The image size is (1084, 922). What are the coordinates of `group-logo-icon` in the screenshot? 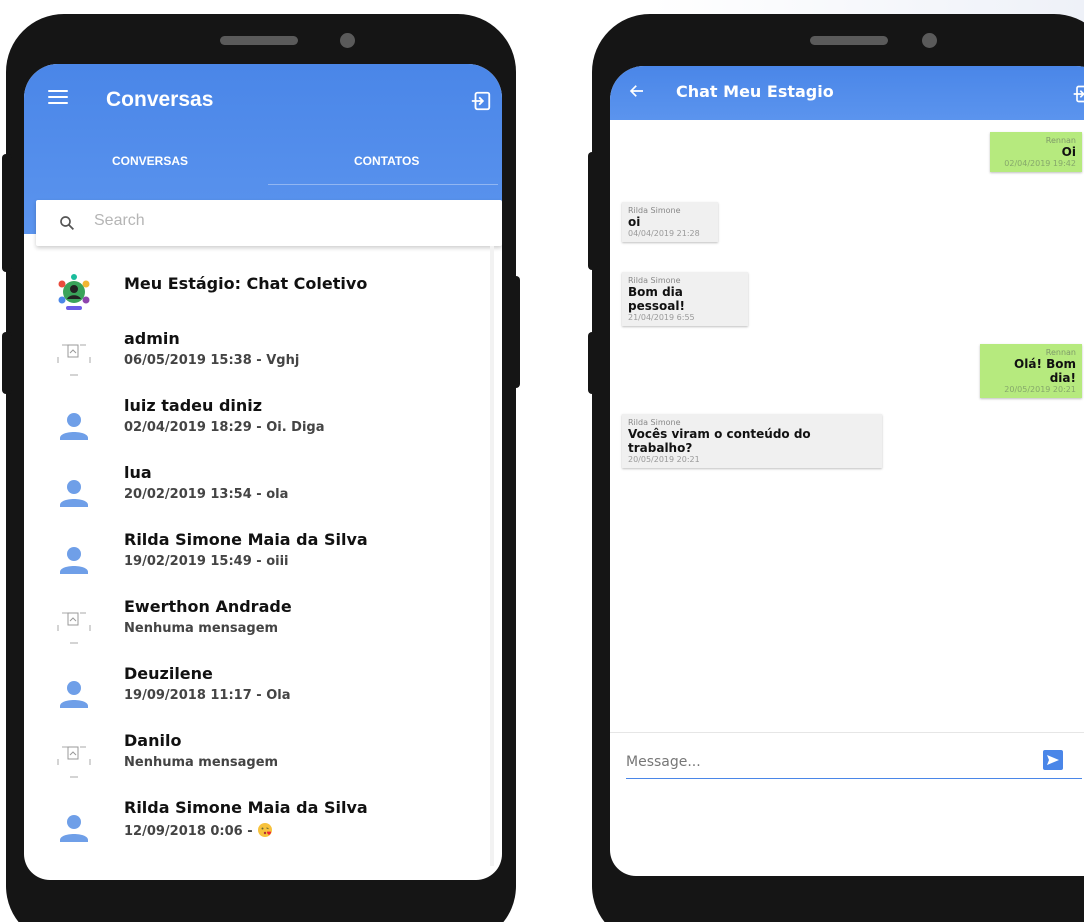 It's located at (74, 292).